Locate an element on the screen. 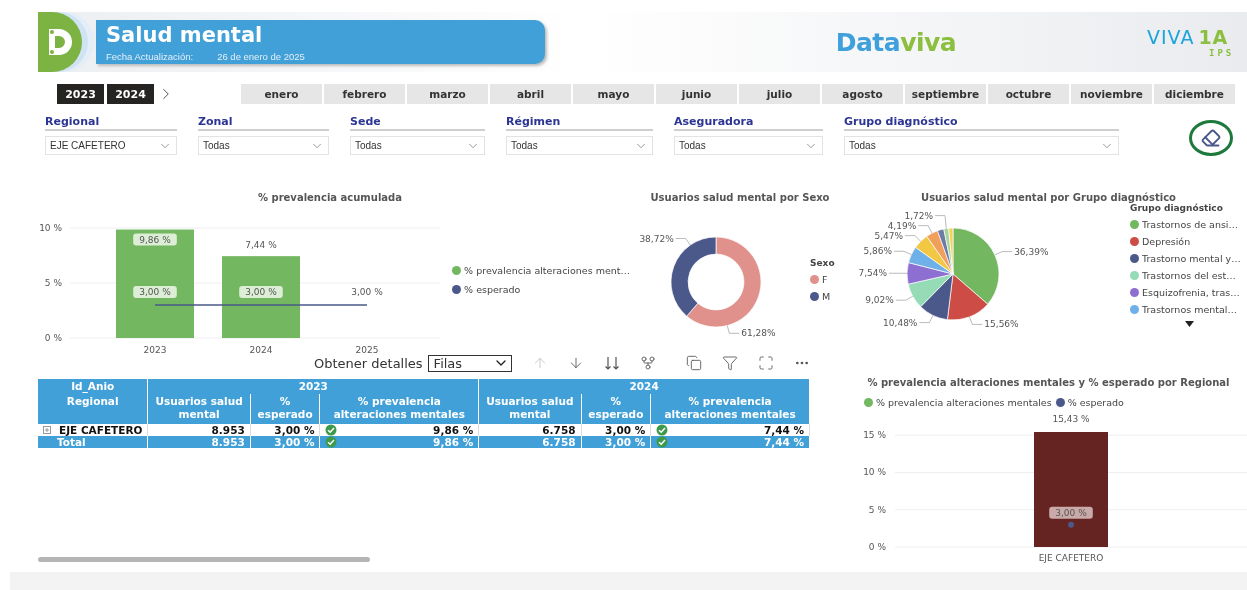 This screenshot has height=590, width=1247. data-label: 9,02% is located at coordinates (879, 300).